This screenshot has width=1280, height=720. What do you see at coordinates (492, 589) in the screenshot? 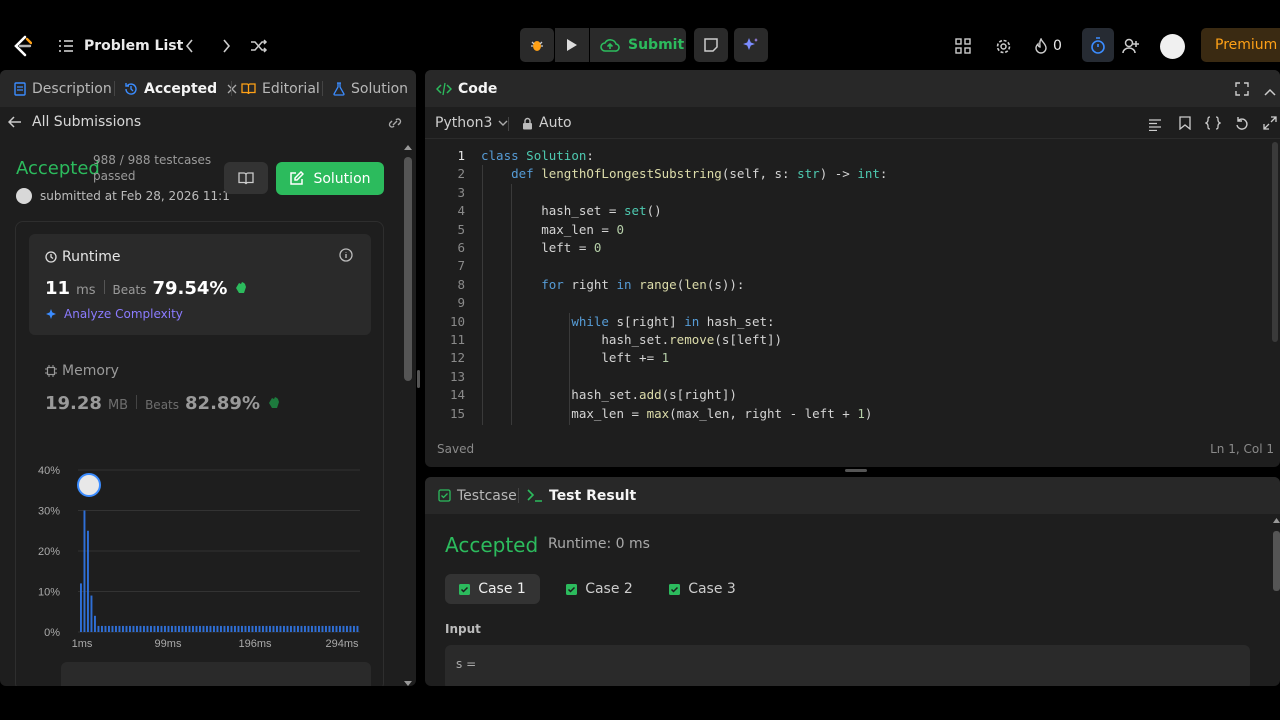
I see `case-1-tab: Case 1` at bounding box center [492, 589].